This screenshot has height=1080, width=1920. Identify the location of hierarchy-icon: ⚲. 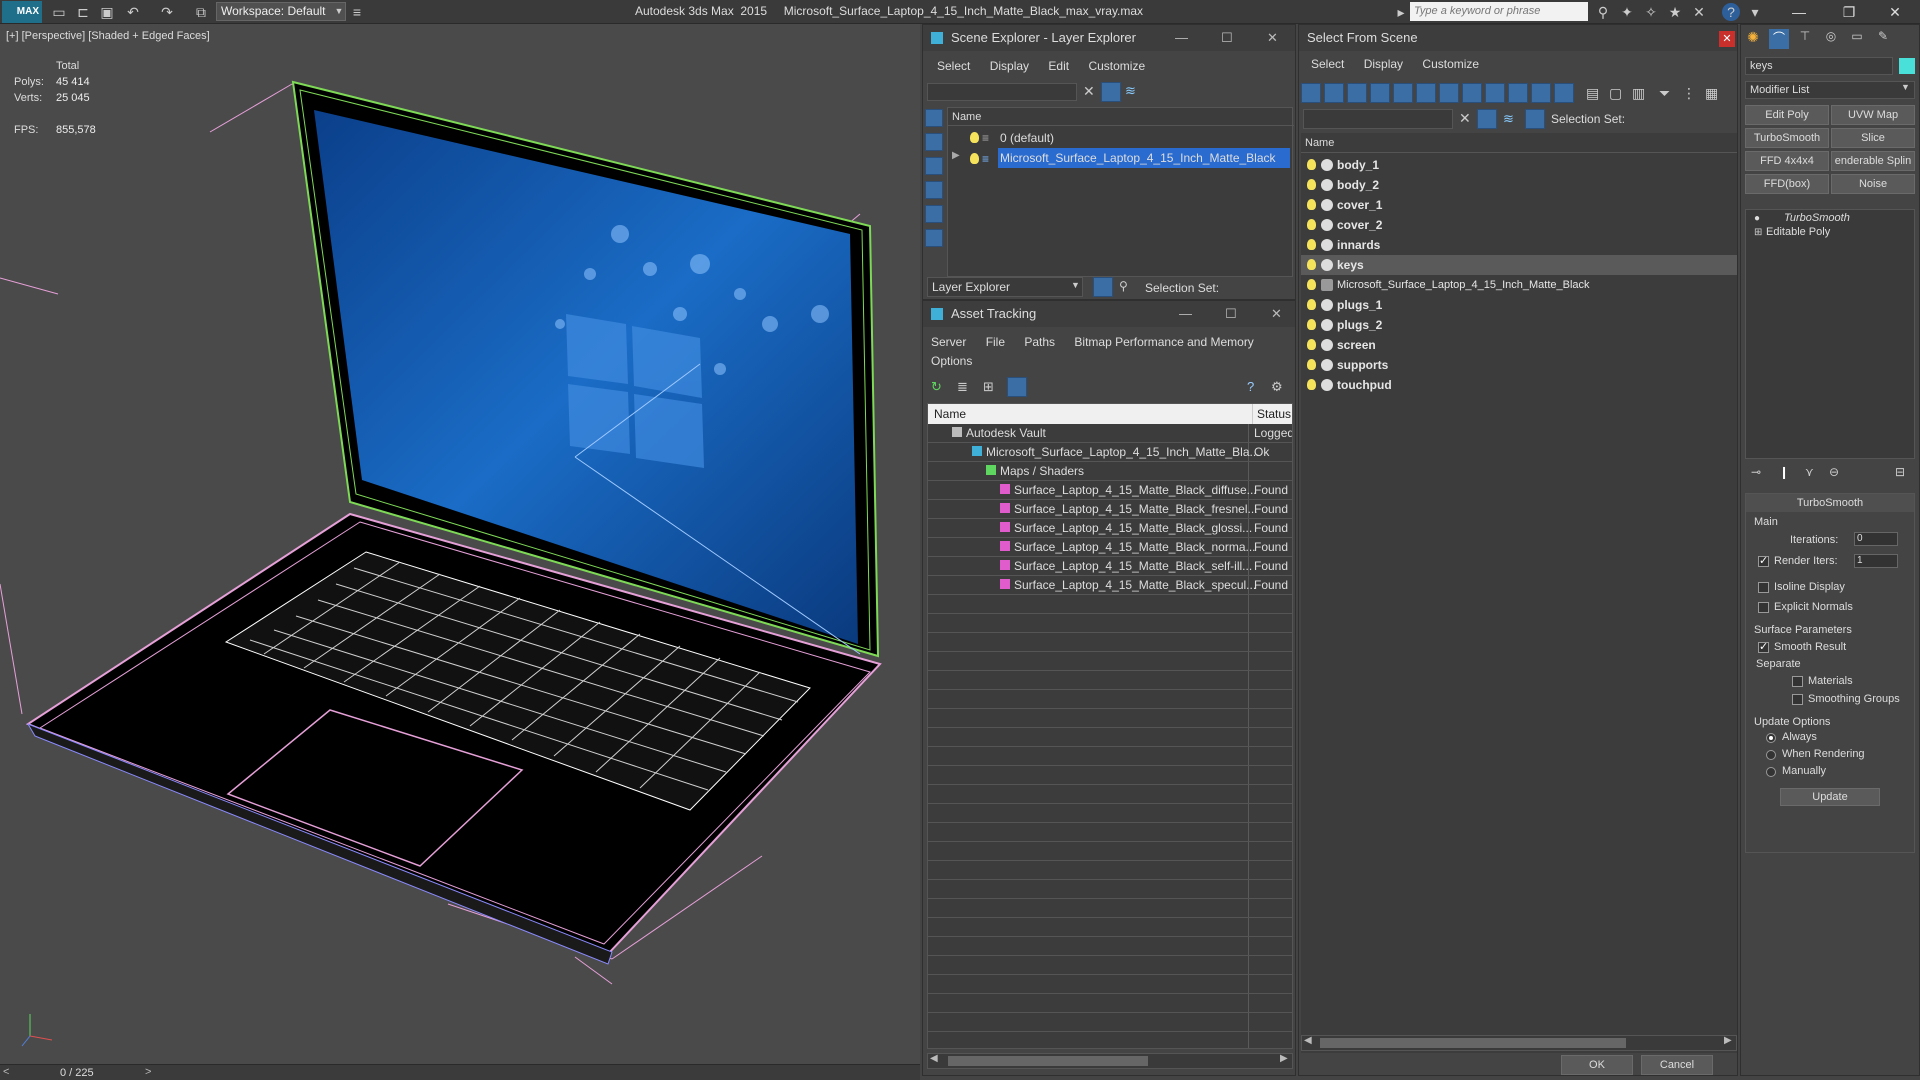
(1123, 286).